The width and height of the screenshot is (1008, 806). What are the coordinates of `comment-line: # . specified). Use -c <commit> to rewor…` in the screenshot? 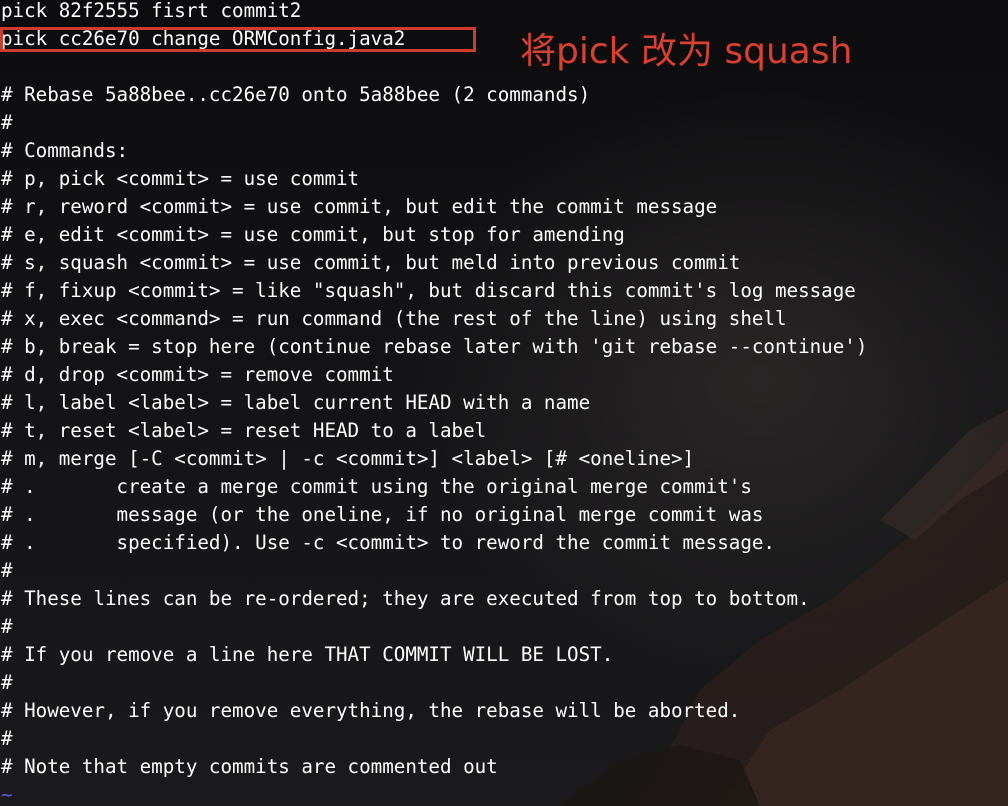 It's located at (388, 542).